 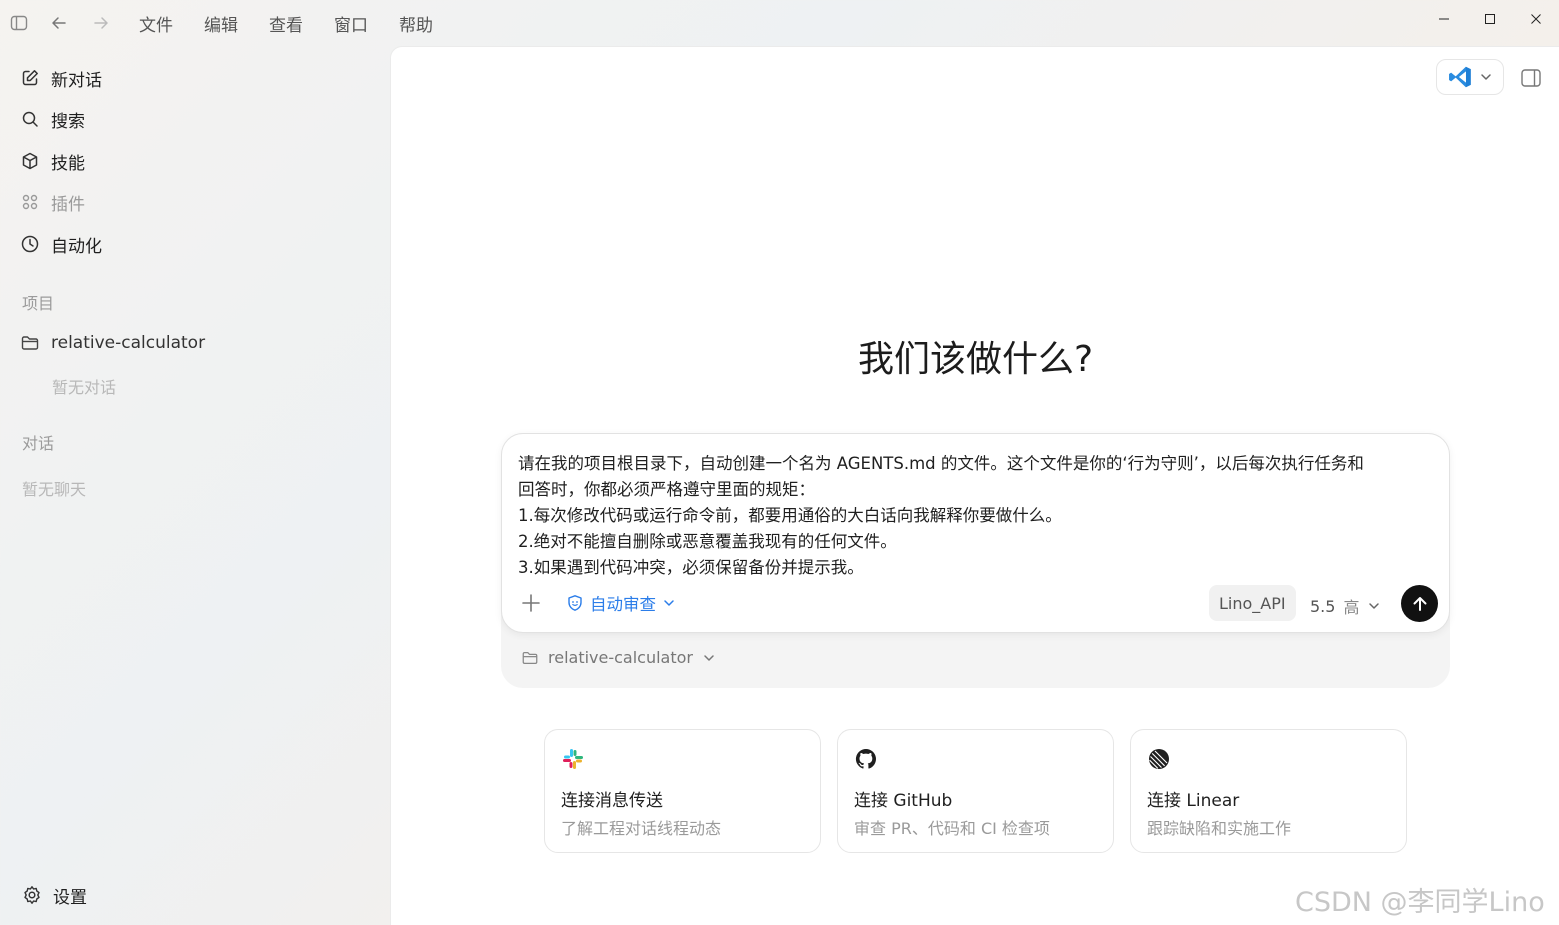 What do you see at coordinates (790, 515) in the screenshot?
I see `prompt-line: 1.每次修改代码或运行命令前，都要用通俗的大白话向我解释你要做什么。` at bounding box center [790, 515].